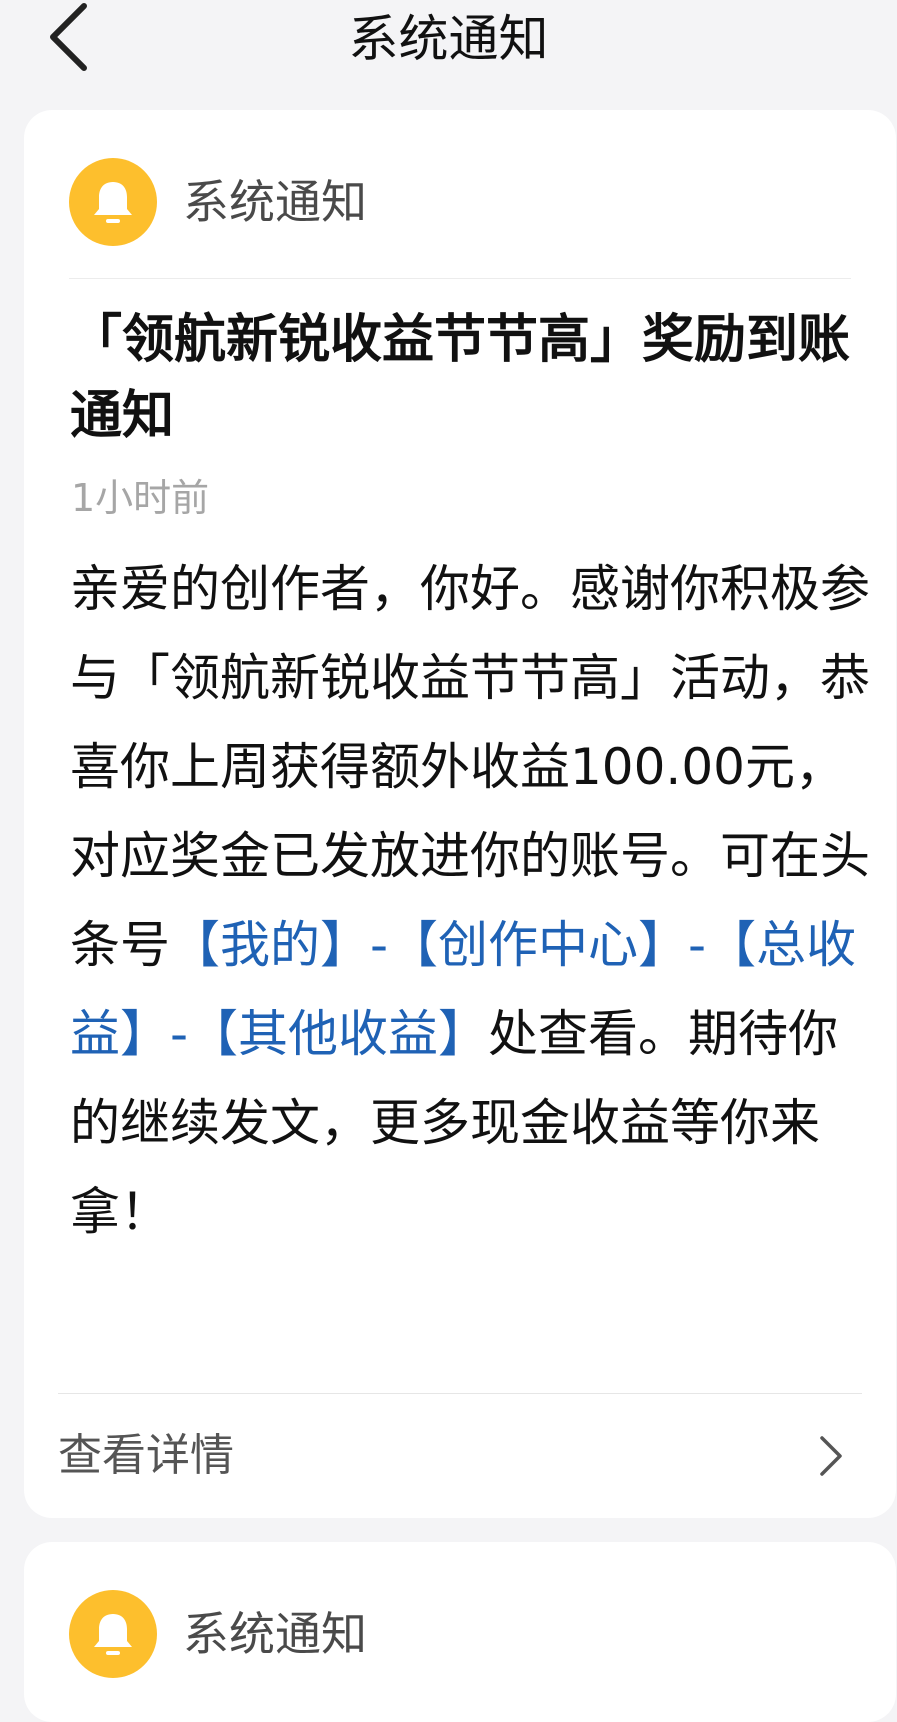 The width and height of the screenshot is (897, 1722). What do you see at coordinates (338, 1034) in the screenshot?
I see `link-other-earnings: 【其他收益】` at bounding box center [338, 1034].